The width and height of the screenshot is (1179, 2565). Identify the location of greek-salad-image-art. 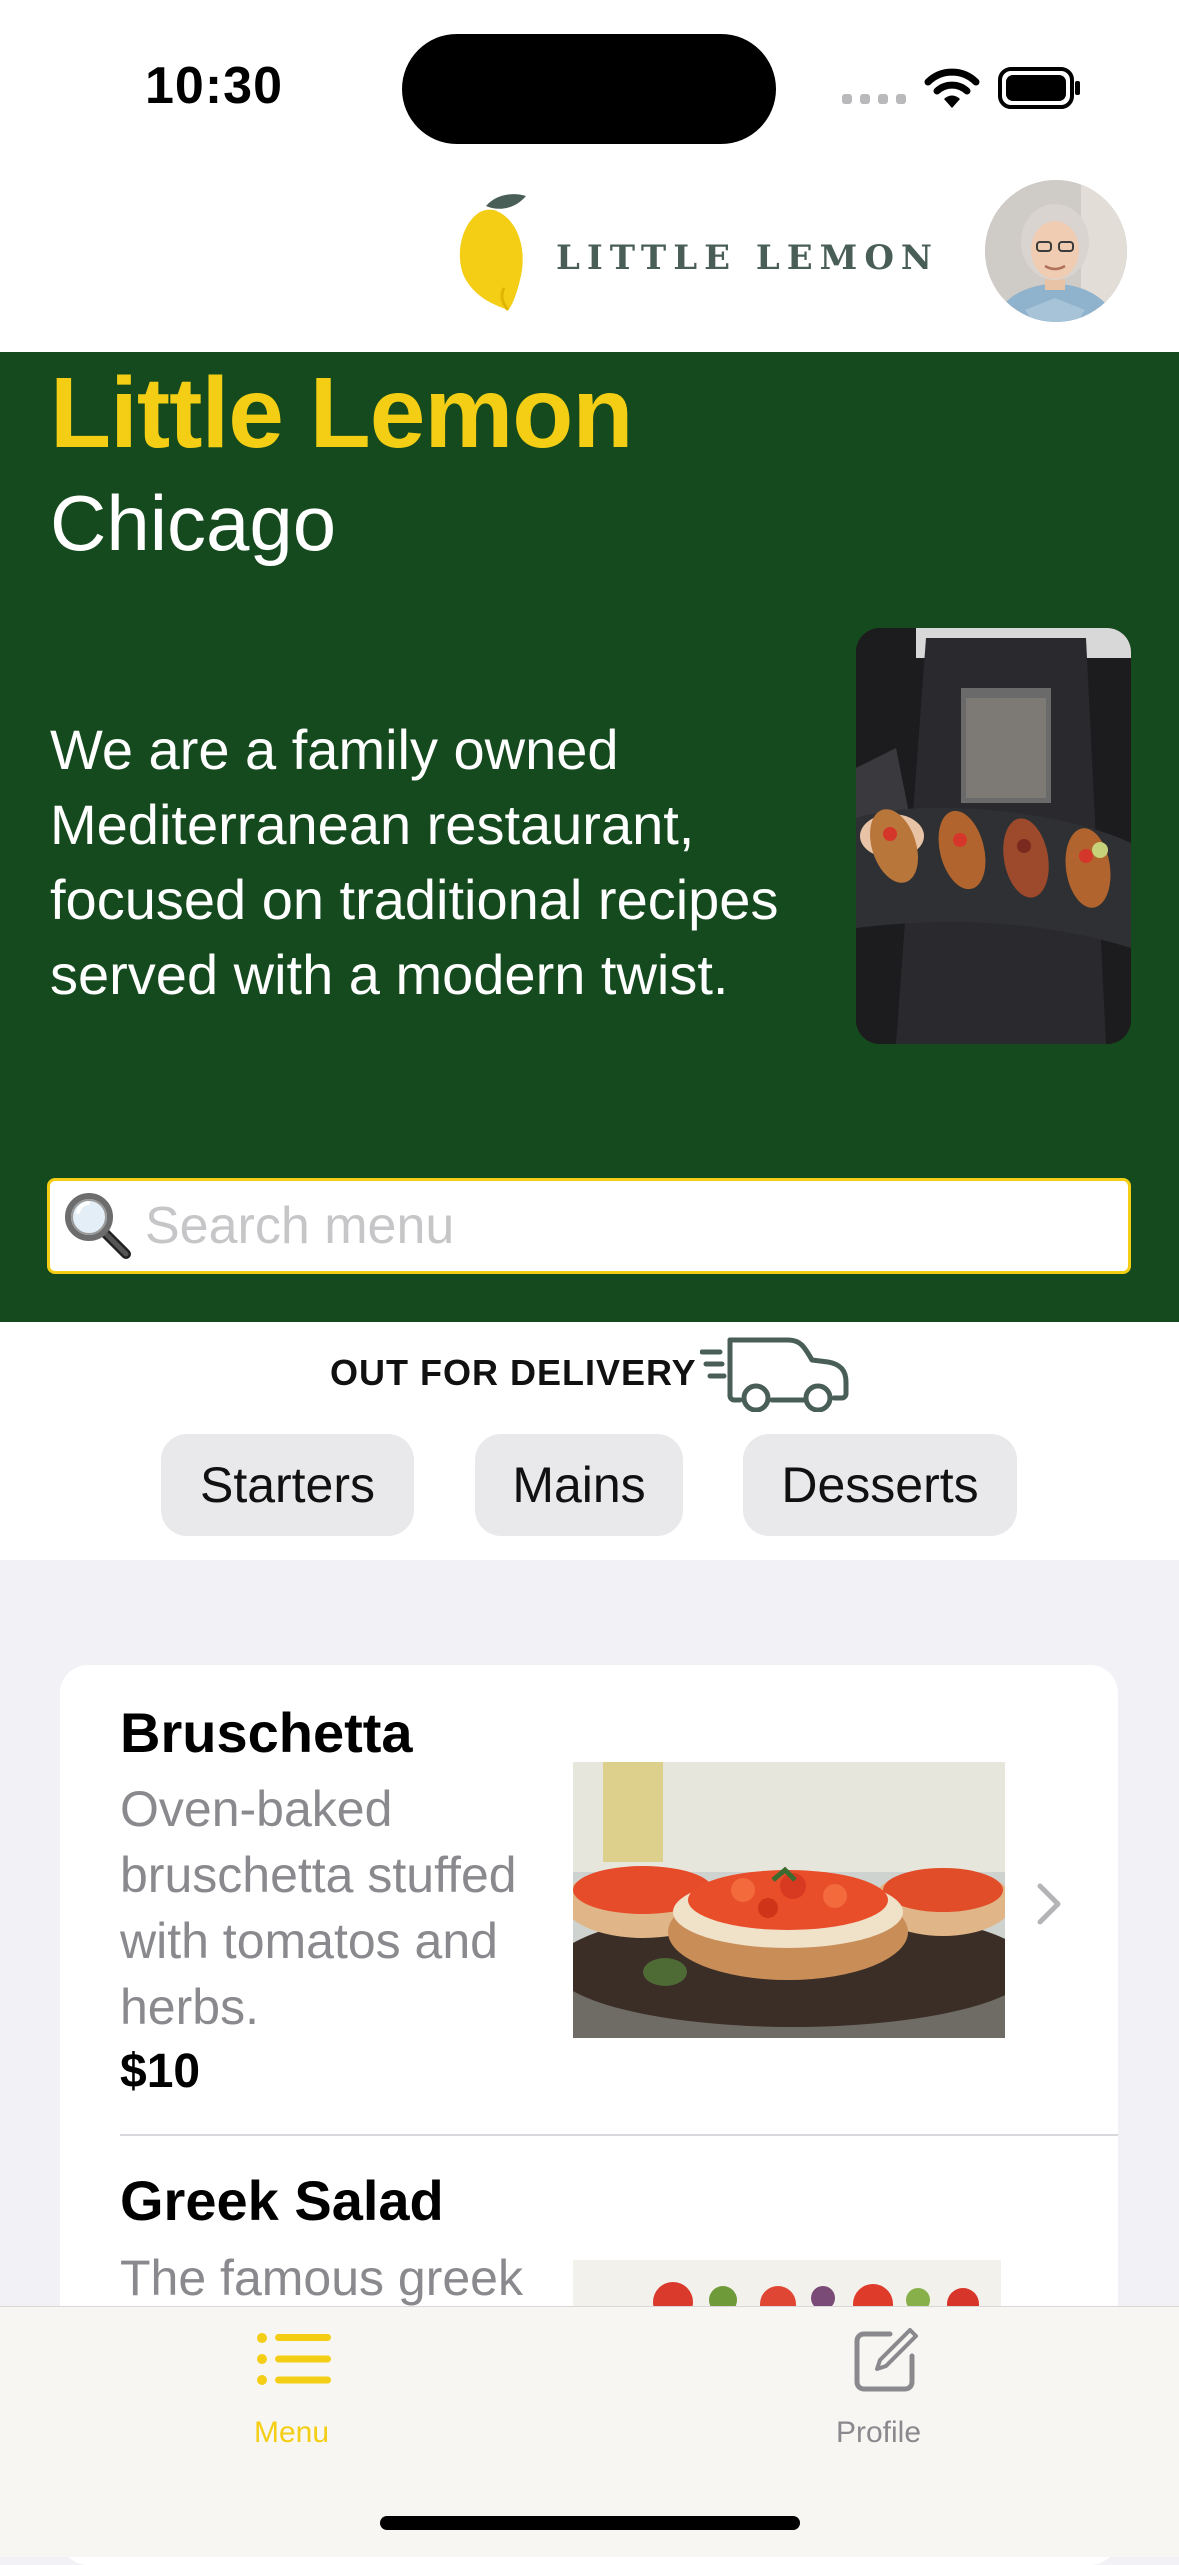
(787, 2283).